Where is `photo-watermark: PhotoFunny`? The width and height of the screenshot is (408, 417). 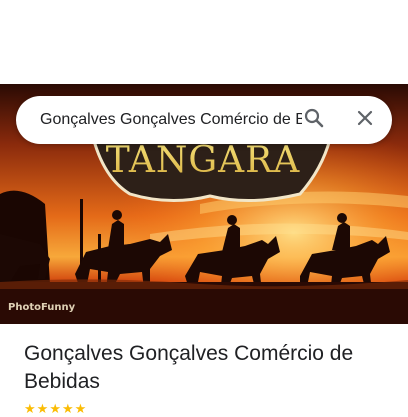 photo-watermark: PhotoFunny is located at coordinates (42, 307).